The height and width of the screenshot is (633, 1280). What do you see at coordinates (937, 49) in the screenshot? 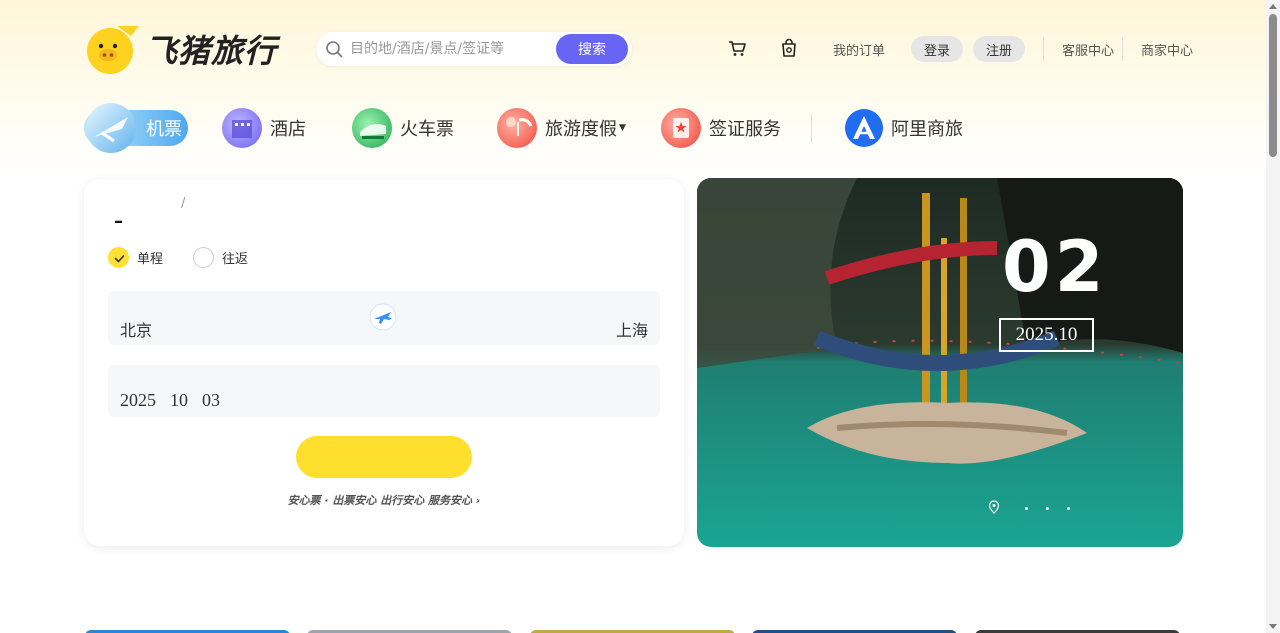
I see `login-button: 登录` at bounding box center [937, 49].